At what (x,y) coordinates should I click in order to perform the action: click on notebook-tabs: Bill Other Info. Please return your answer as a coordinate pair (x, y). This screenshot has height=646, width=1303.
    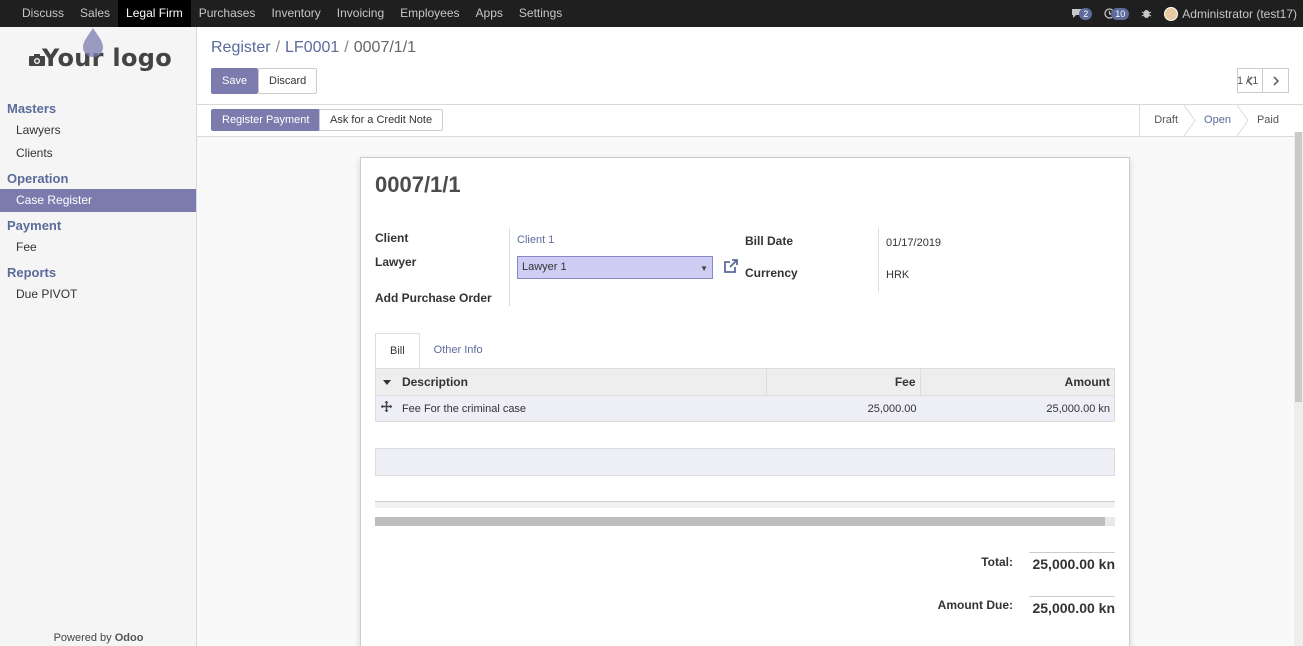
    Looking at the image, I should click on (745, 351).